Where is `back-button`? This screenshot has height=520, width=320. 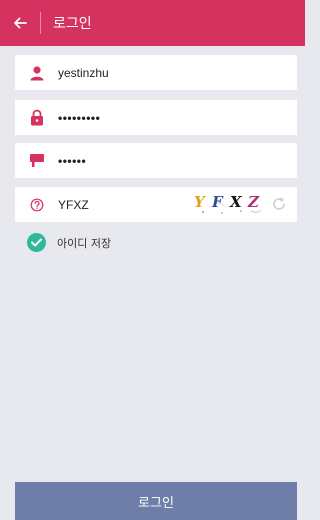
back-button is located at coordinates (20, 23).